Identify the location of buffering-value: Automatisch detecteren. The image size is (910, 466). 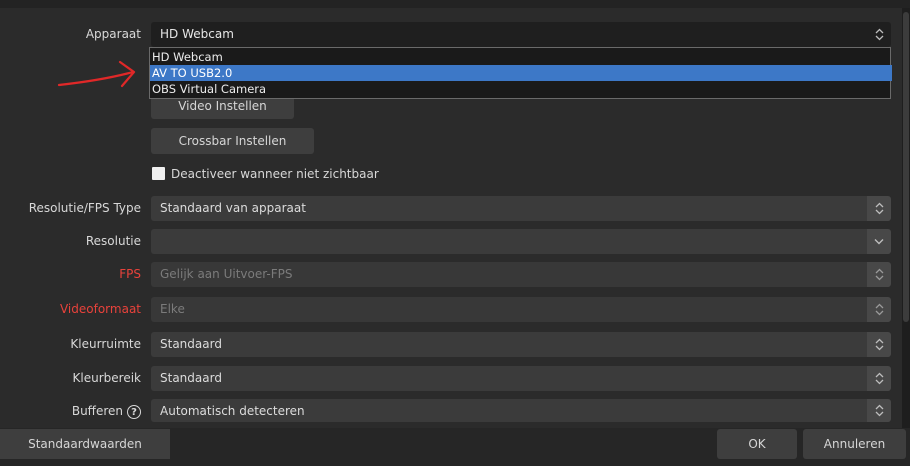
(232, 411).